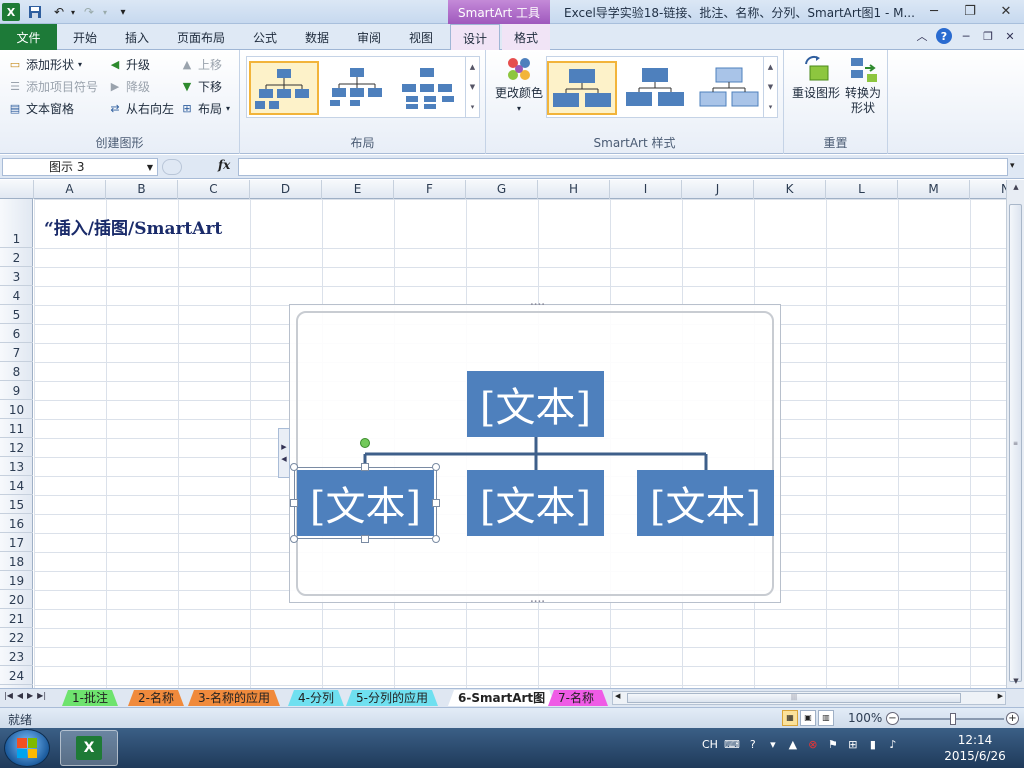  Describe the element at coordinates (578, 698) in the screenshot. I see `sheet-tab-7: 7-名称` at that location.